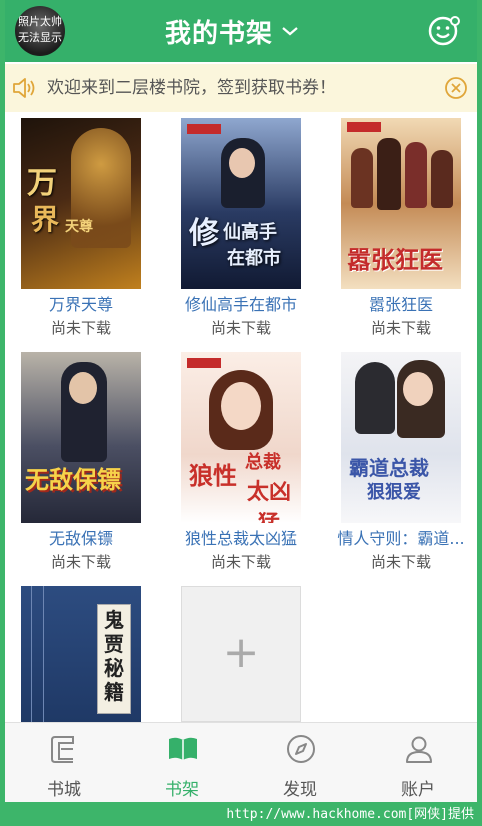  I want to click on tab-label: 发现, so click(300, 790).